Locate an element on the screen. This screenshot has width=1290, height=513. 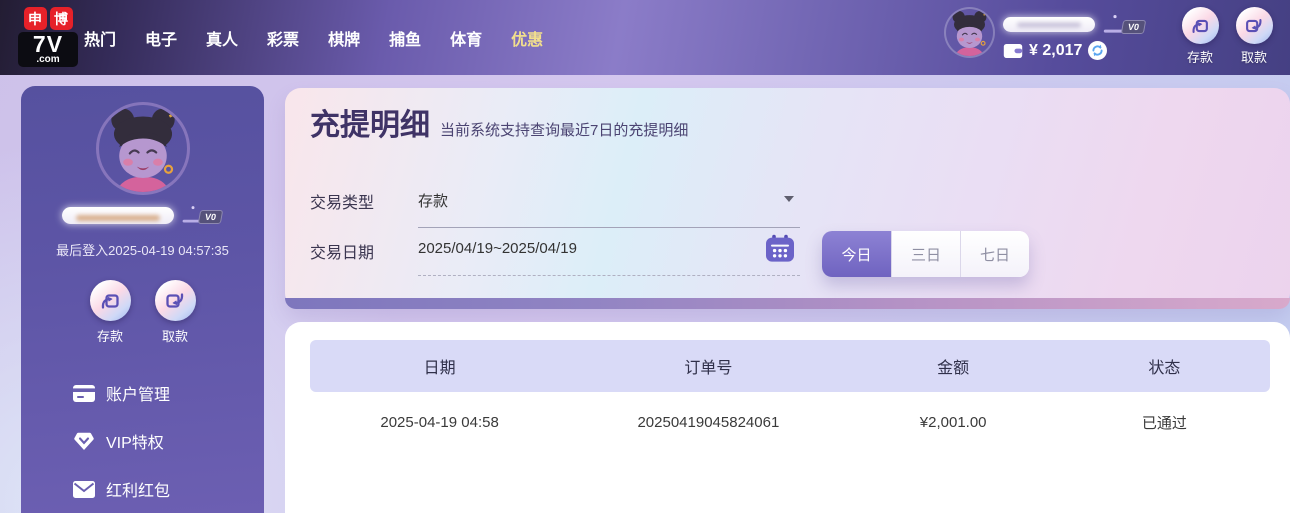
logo-tiles: 申 博 is located at coordinates (48, 18).